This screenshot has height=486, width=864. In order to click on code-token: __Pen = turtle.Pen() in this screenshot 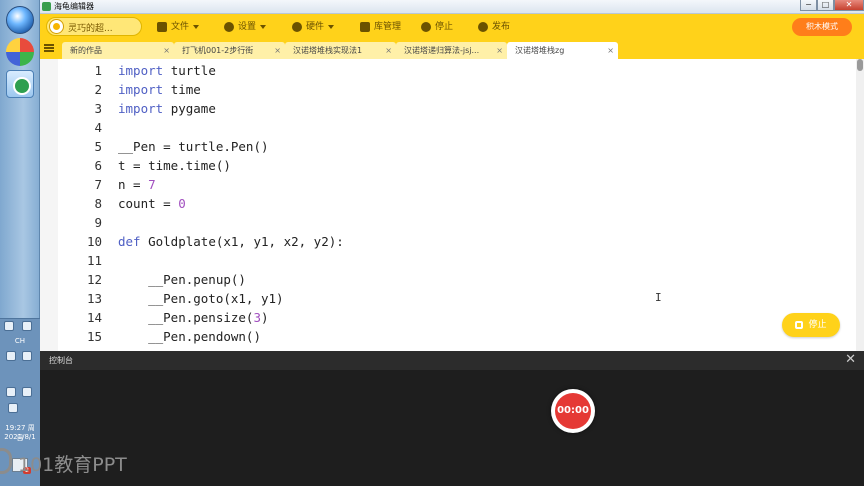, I will do `click(193, 146)`.